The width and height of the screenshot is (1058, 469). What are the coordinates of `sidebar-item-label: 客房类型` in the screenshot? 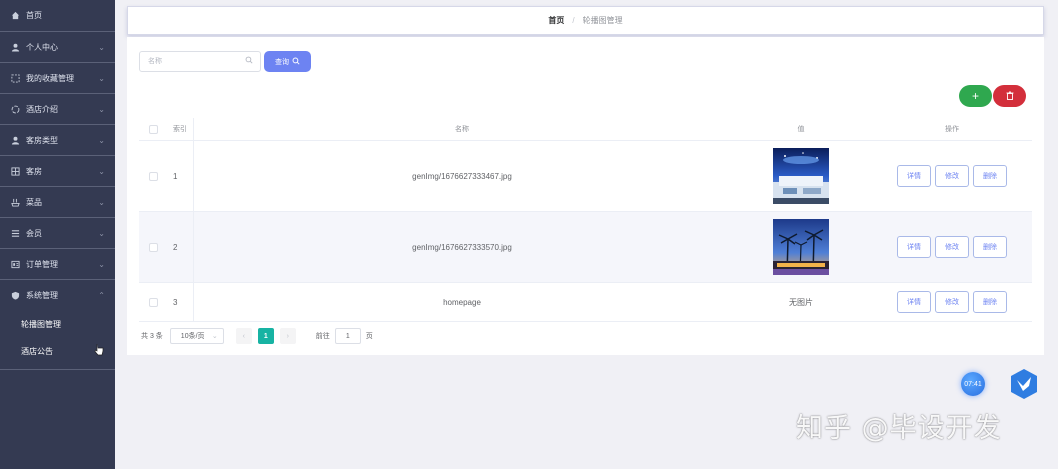 It's located at (42, 140).